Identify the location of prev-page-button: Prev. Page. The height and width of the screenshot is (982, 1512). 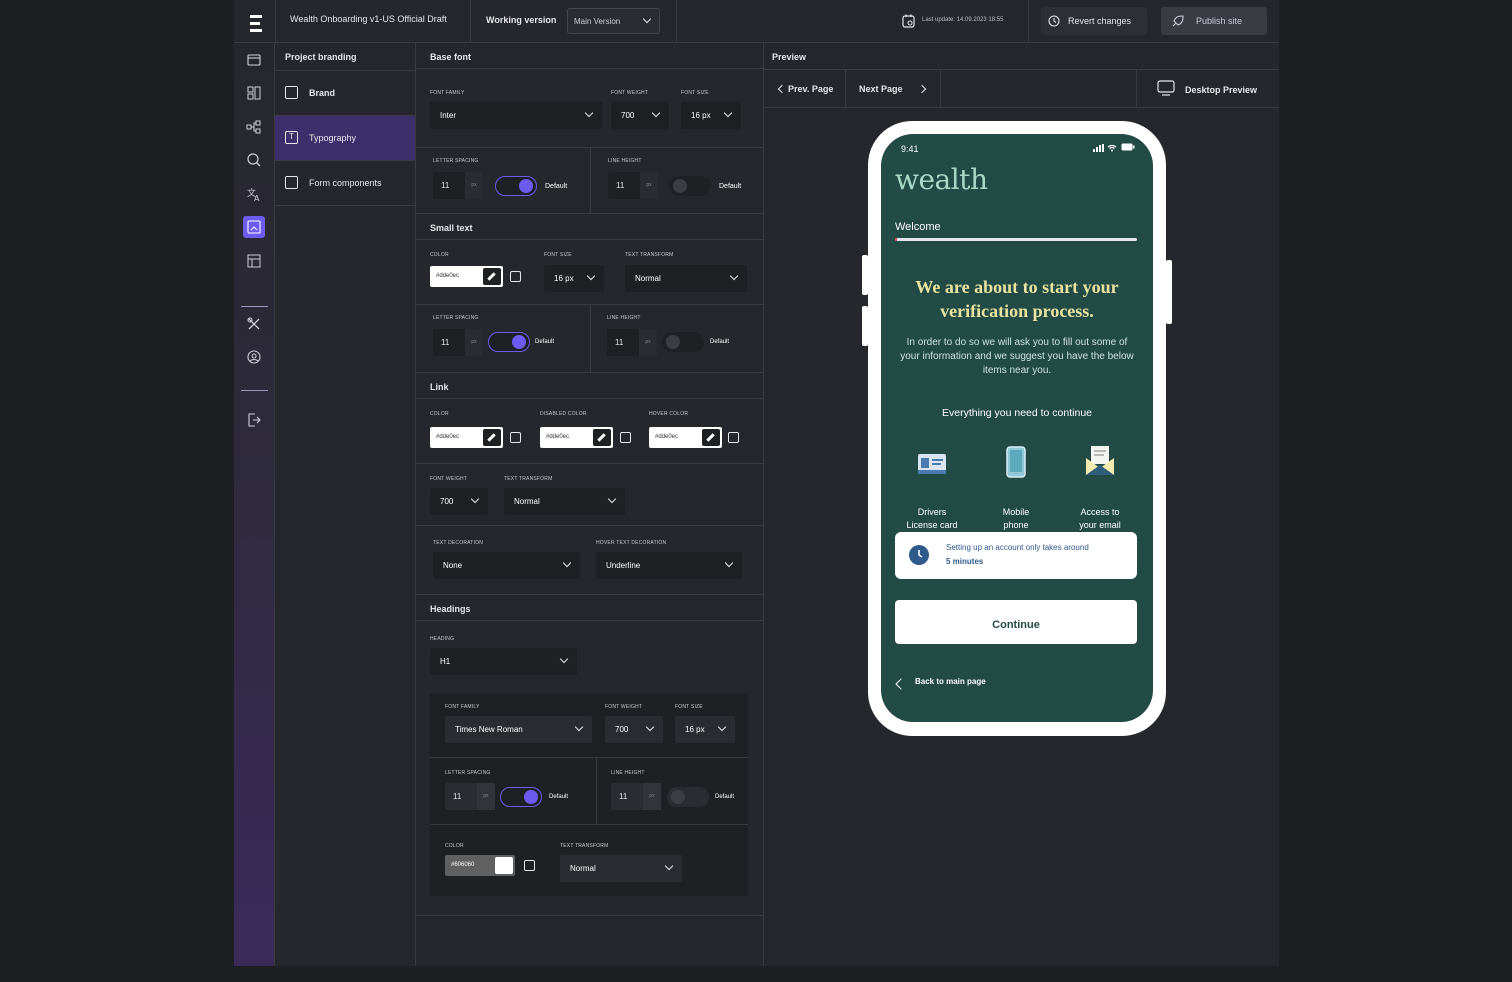
(805, 89).